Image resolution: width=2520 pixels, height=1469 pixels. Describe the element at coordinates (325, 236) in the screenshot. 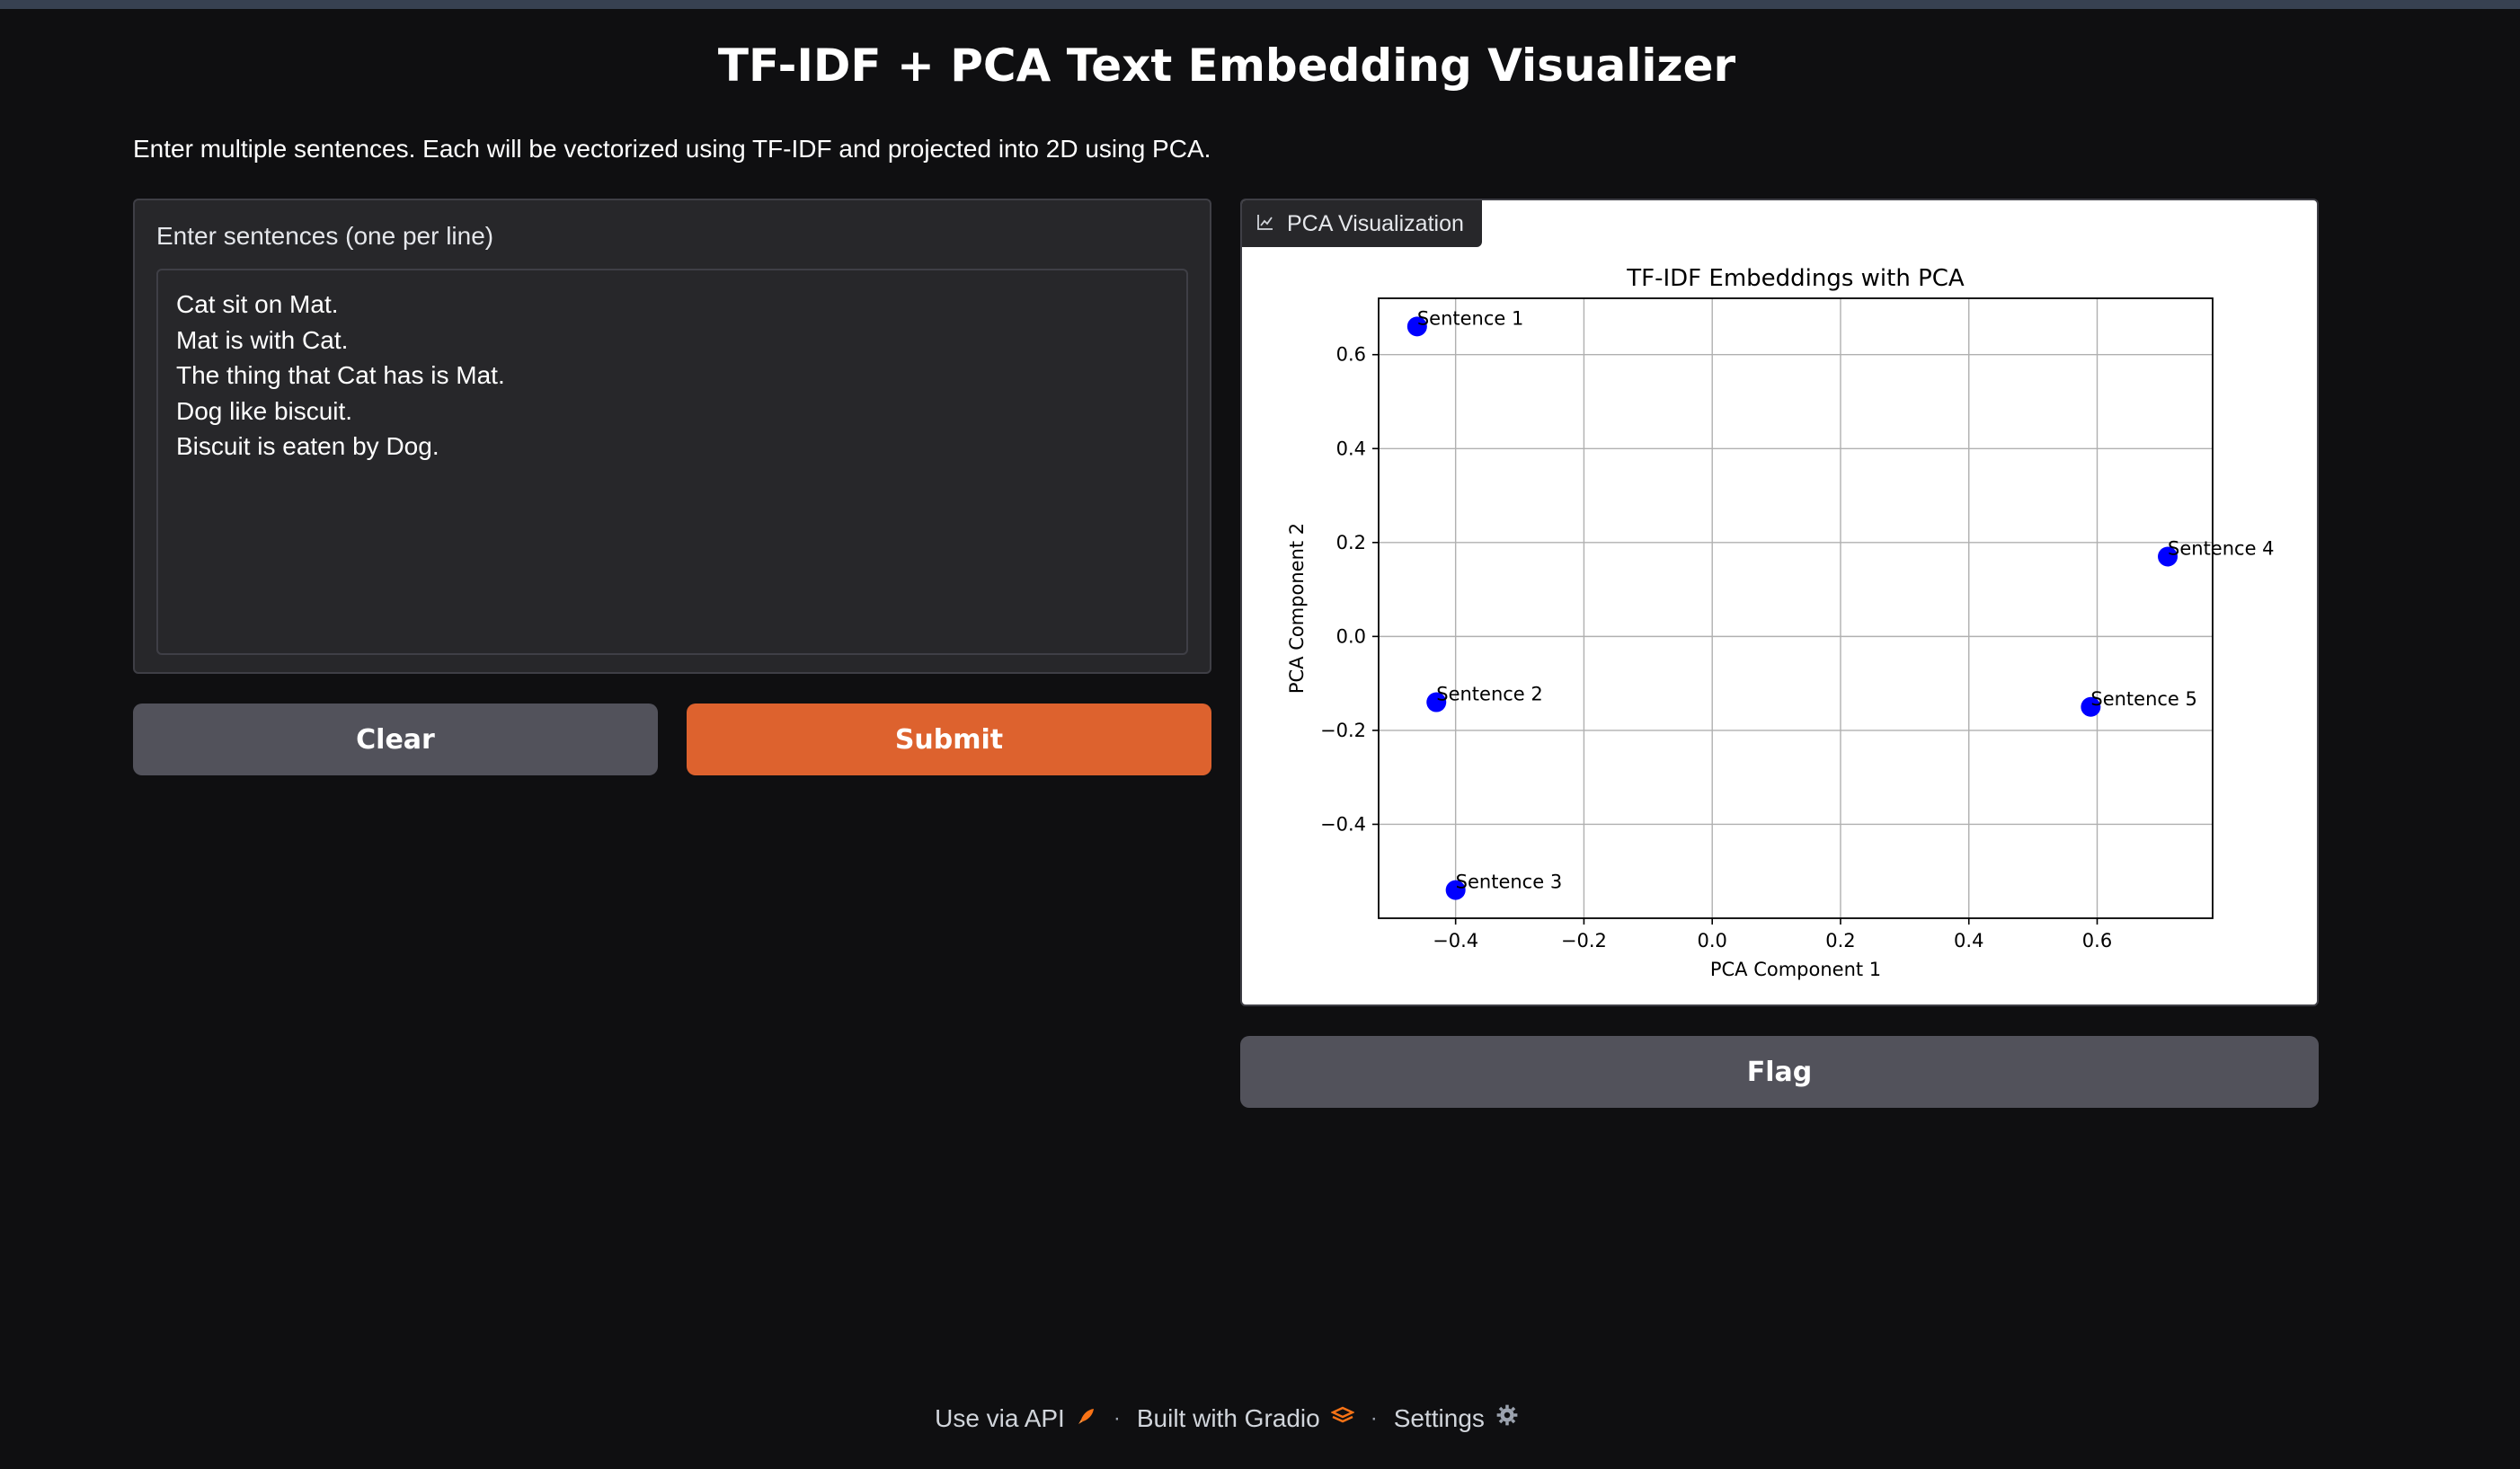

I see `sentences-input-label: Enter sentences (one per line)` at that location.